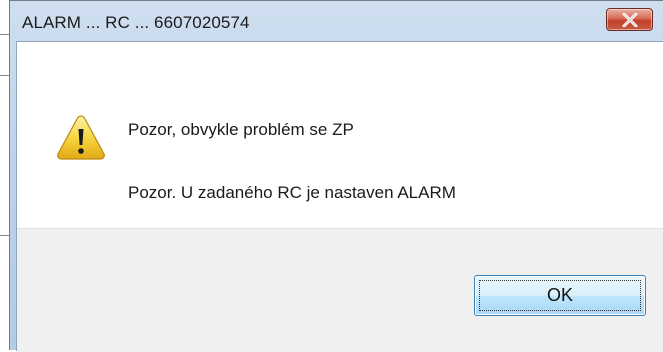 This screenshot has height=352, width=663. Describe the element at coordinates (292, 192) in the screenshot. I see `message-line: Pozor. U zadaného RC je nastaven ALARM` at that location.